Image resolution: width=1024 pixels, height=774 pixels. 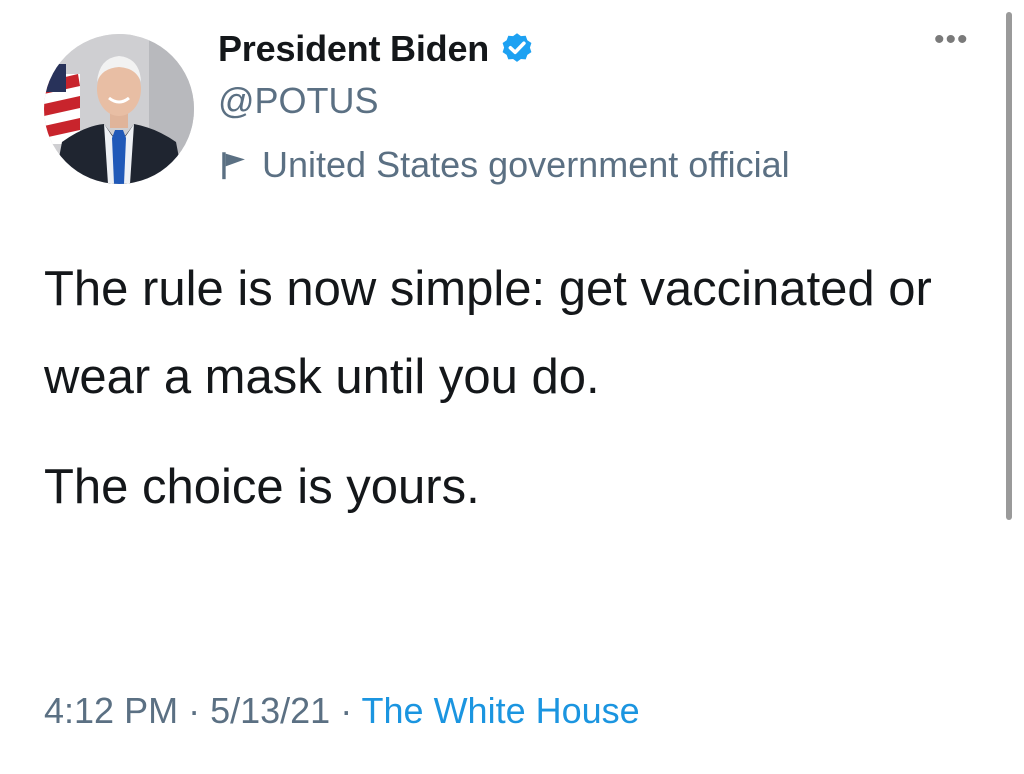 I want to click on scrollbar, so click(x=1009, y=266).